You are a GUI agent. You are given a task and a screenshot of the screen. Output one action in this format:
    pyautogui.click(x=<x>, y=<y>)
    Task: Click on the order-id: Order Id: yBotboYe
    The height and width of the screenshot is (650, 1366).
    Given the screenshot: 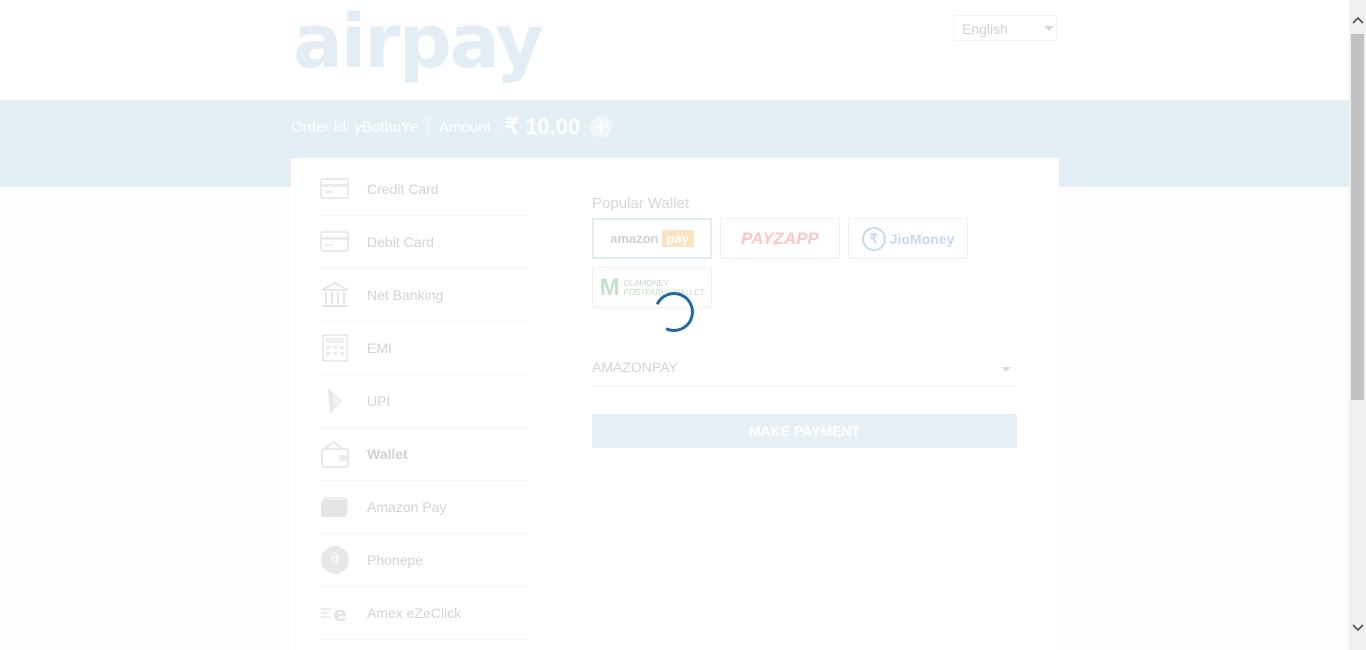 What is the action you would take?
    pyautogui.click(x=355, y=127)
    